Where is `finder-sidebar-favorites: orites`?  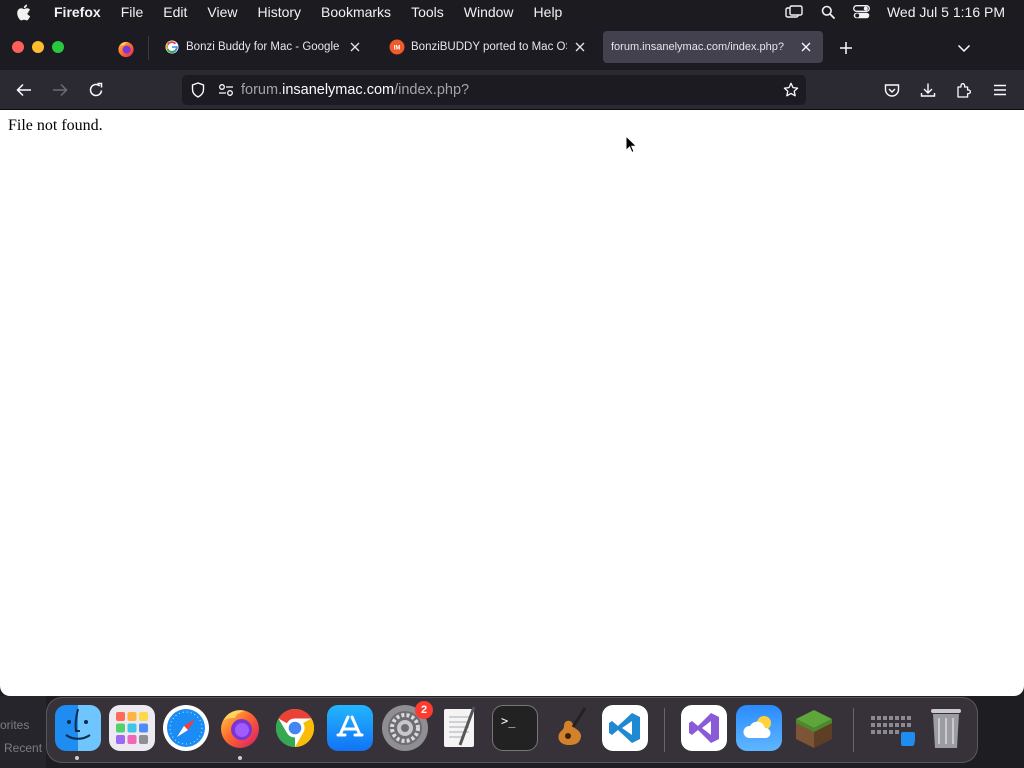
finder-sidebar-favorites: orites is located at coordinates (15, 725).